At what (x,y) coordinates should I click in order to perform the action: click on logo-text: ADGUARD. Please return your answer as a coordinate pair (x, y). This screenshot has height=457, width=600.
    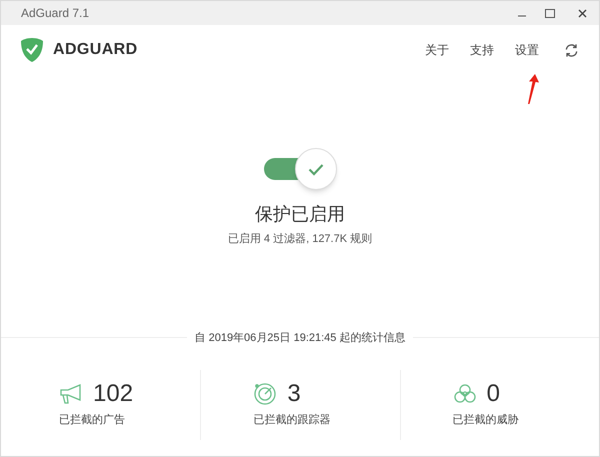
    Looking at the image, I should click on (96, 50).